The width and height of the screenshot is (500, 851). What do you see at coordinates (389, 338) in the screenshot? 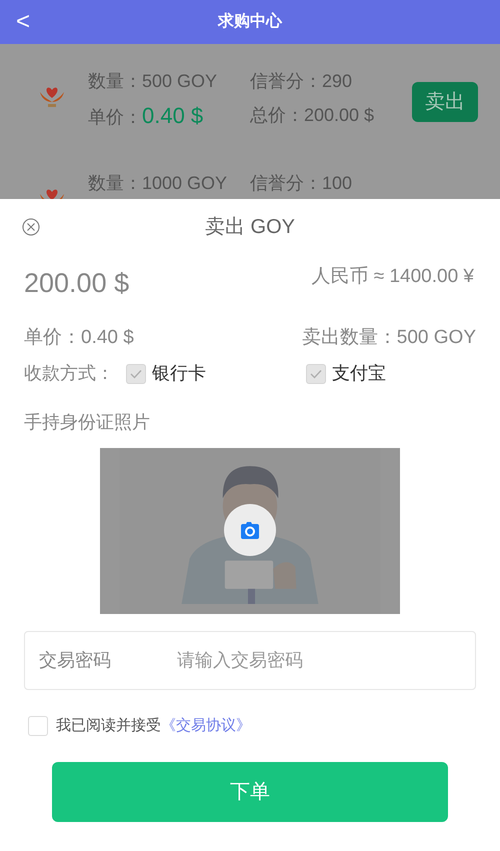
I see `sell-quantity-text: 卖出数量：500 GOY` at bounding box center [389, 338].